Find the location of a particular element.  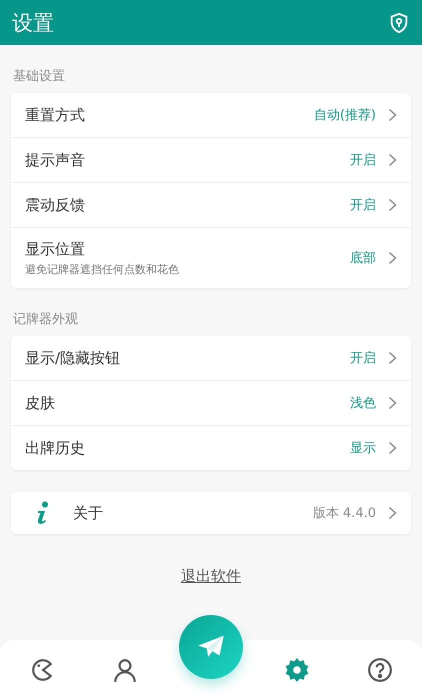

about-row: 关于 版本 4.4.0 is located at coordinates (211, 513).